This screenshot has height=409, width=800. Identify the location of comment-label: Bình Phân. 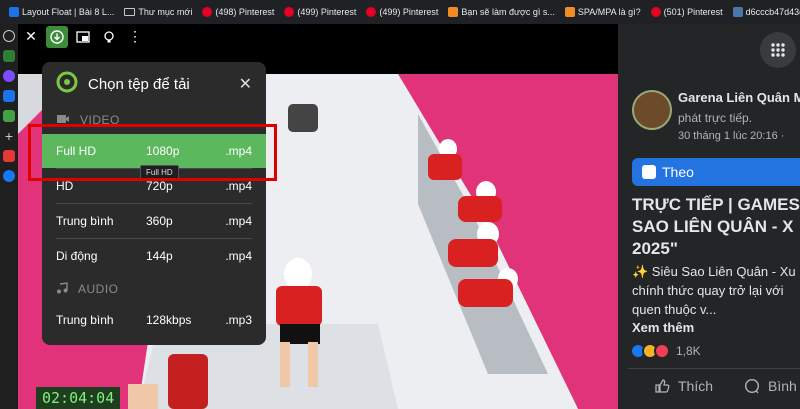
(784, 386).